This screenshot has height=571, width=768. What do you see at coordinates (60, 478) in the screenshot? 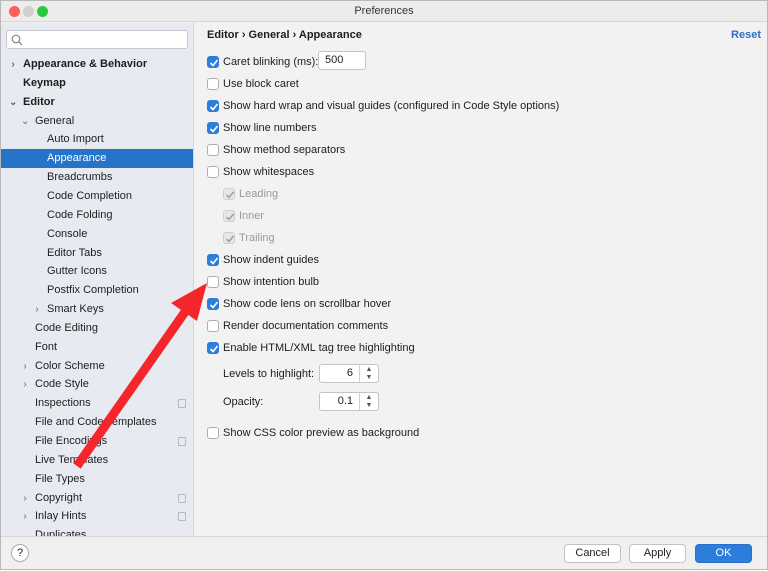
I see `tree-item-label: File Types` at bounding box center [60, 478].